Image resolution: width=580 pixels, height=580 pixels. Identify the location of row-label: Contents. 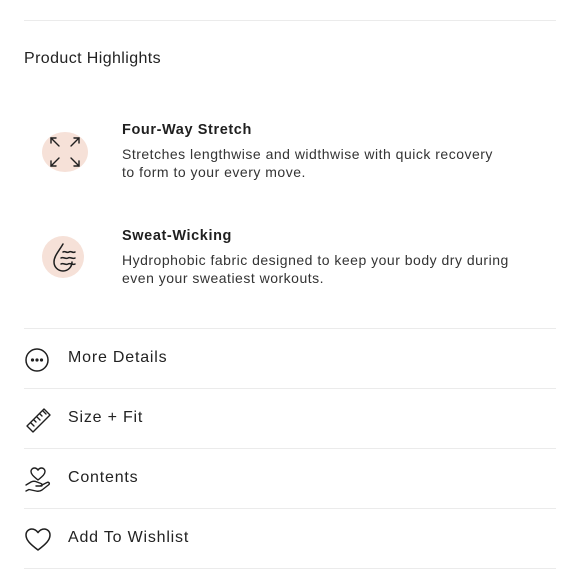
(103, 477).